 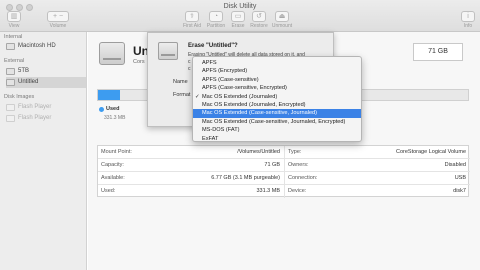 I want to click on view-button: ▥ View, so click(x=14, y=21).